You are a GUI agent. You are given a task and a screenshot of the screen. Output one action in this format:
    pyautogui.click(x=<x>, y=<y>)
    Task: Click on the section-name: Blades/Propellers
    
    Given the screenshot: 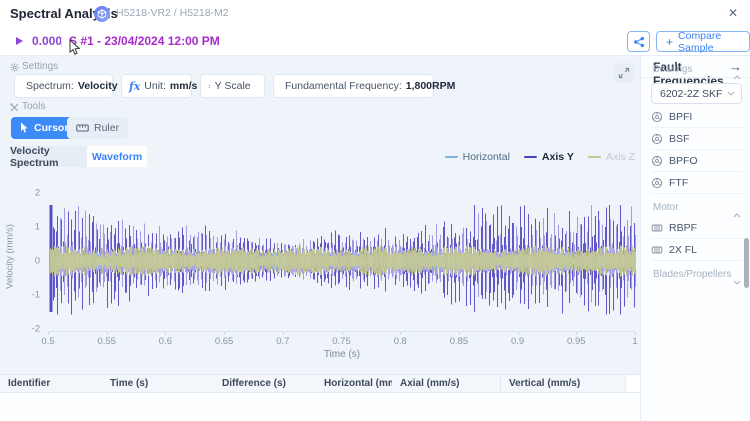 What is the action you would take?
    pyautogui.click(x=692, y=274)
    